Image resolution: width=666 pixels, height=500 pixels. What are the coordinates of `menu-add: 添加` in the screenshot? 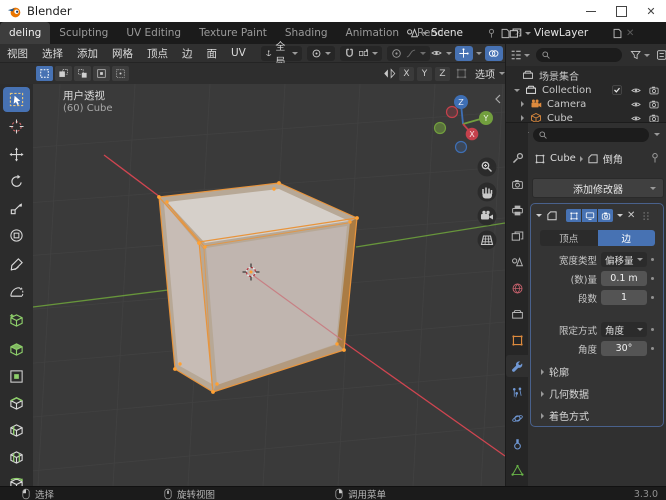 It's located at (87, 53).